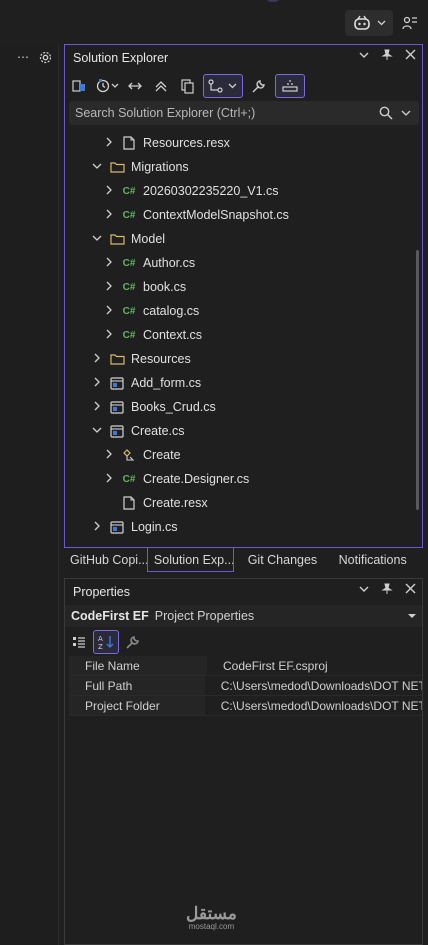 The height and width of the screenshot is (945, 428). What do you see at coordinates (171, 311) in the screenshot?
I see `tree-item-label: catalog.cs` at bounding box center [171, 311].